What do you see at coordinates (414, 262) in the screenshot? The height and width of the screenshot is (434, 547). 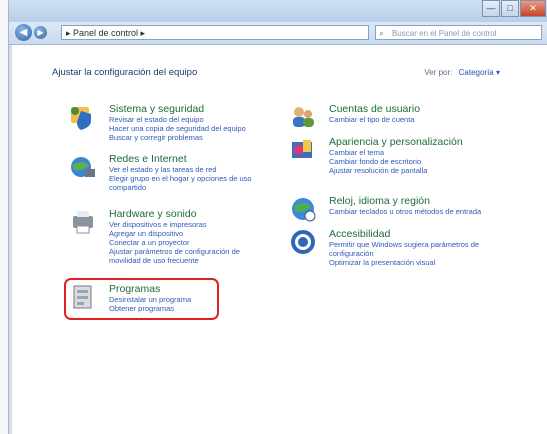 I see `category-task-link: Optimizar la presentación visual` at bounding box center [414, 262].